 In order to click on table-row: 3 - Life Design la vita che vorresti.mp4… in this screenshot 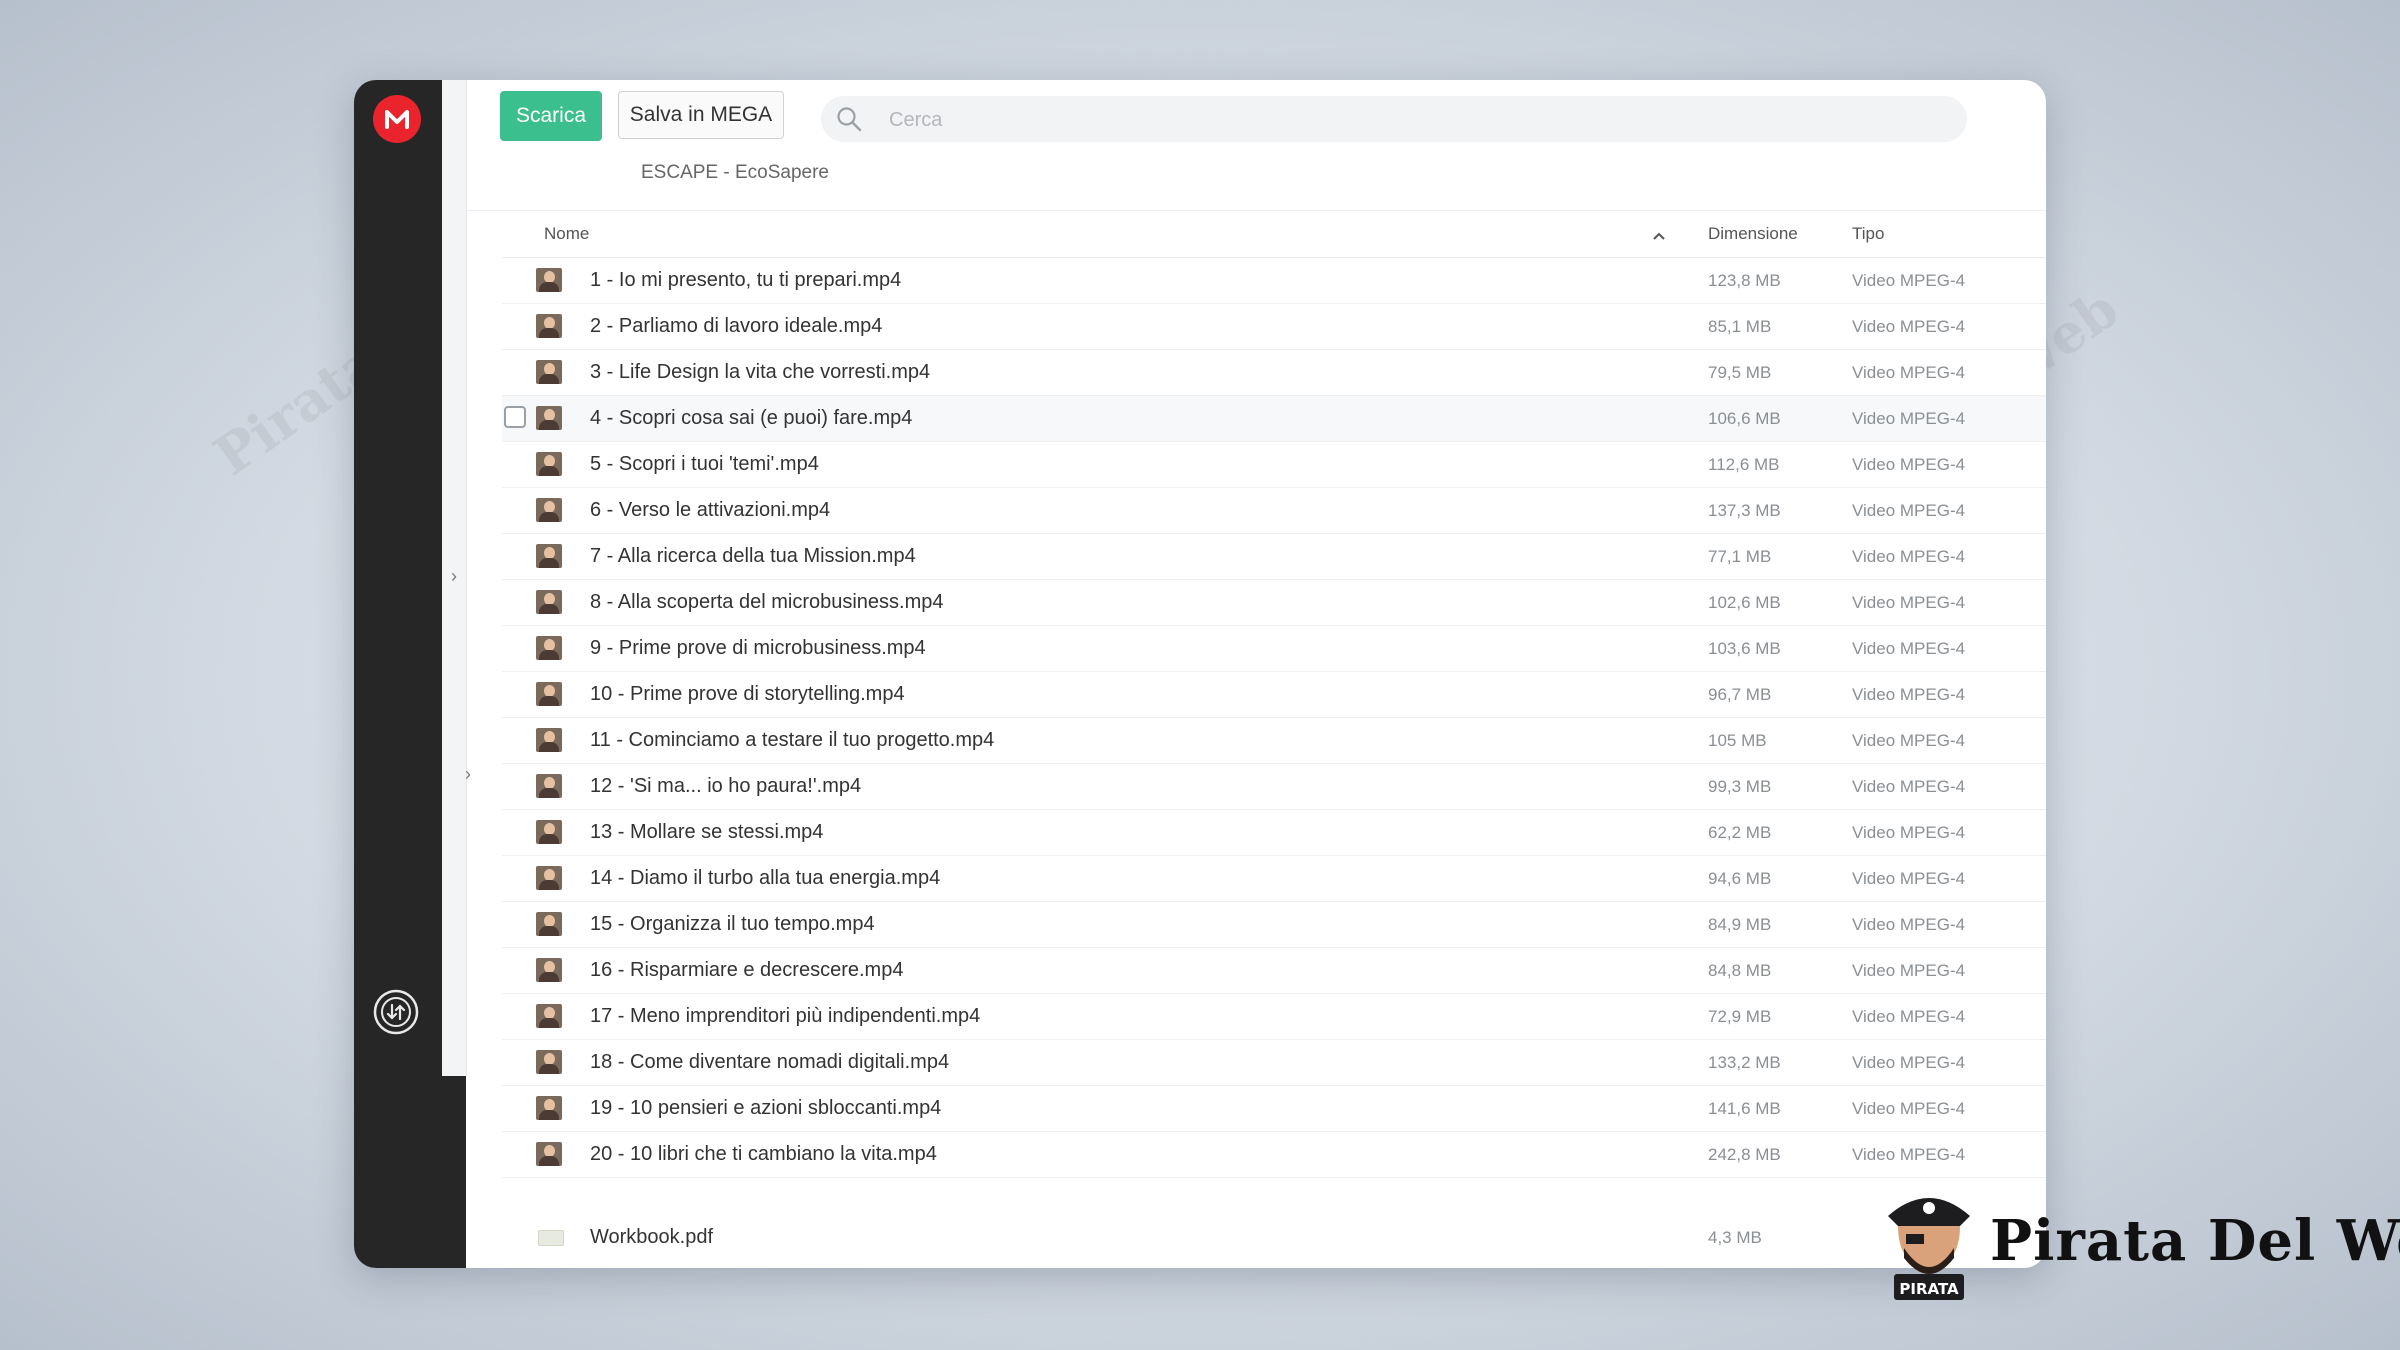, I will do `click(1274, 373)`.